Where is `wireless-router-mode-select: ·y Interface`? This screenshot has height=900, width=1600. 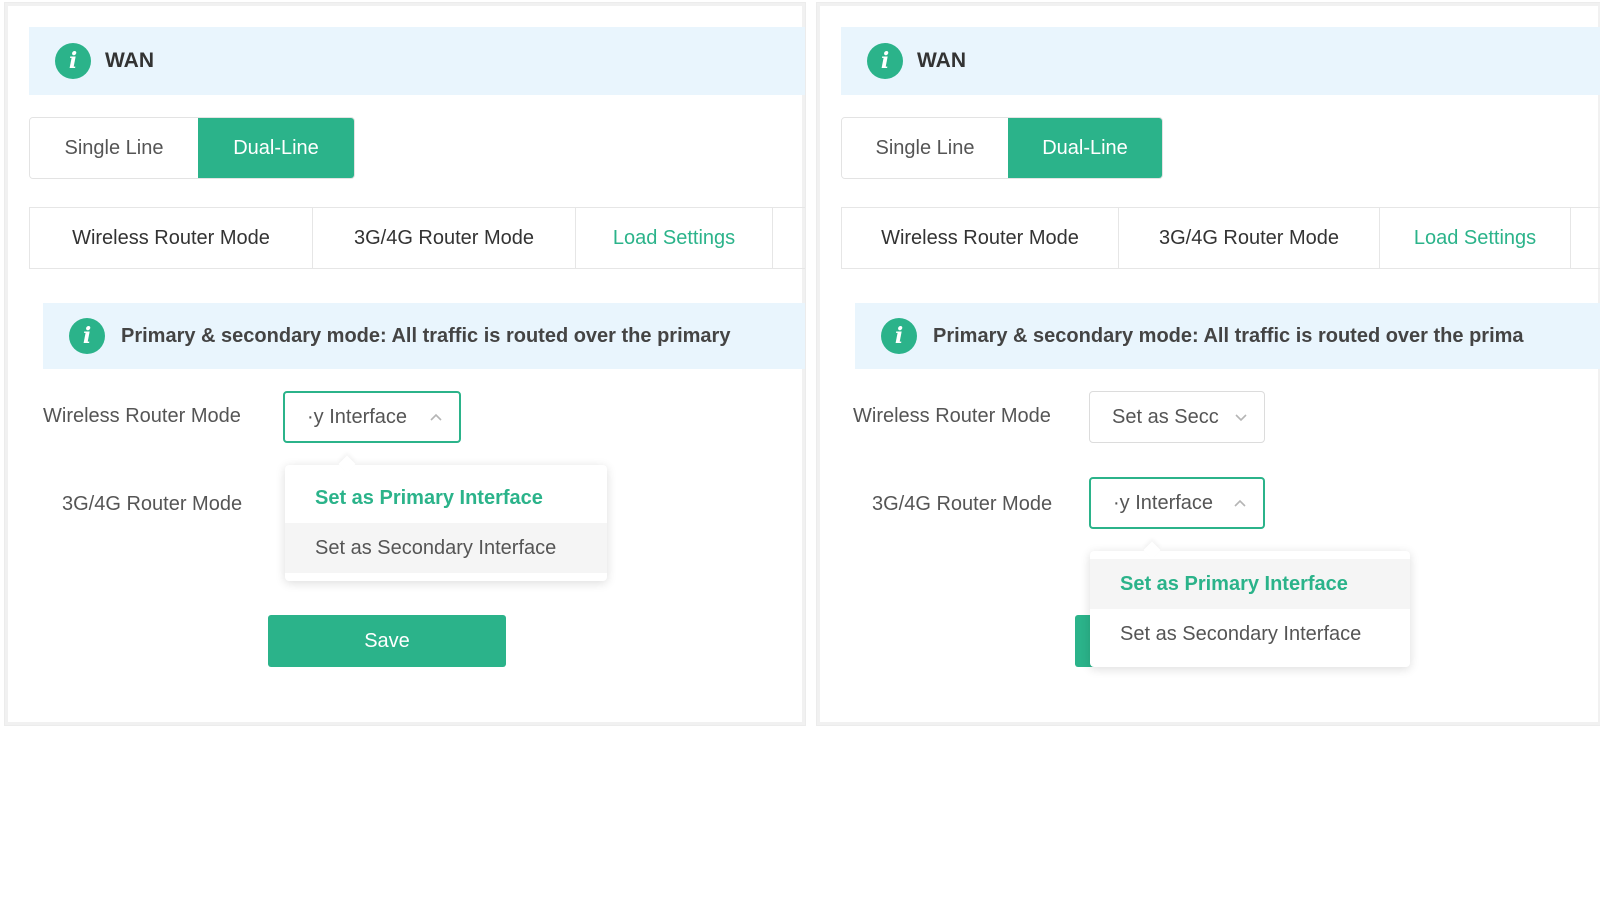 wireless-router-mode-select: ·y Interface is located at coordinates (372, 417).